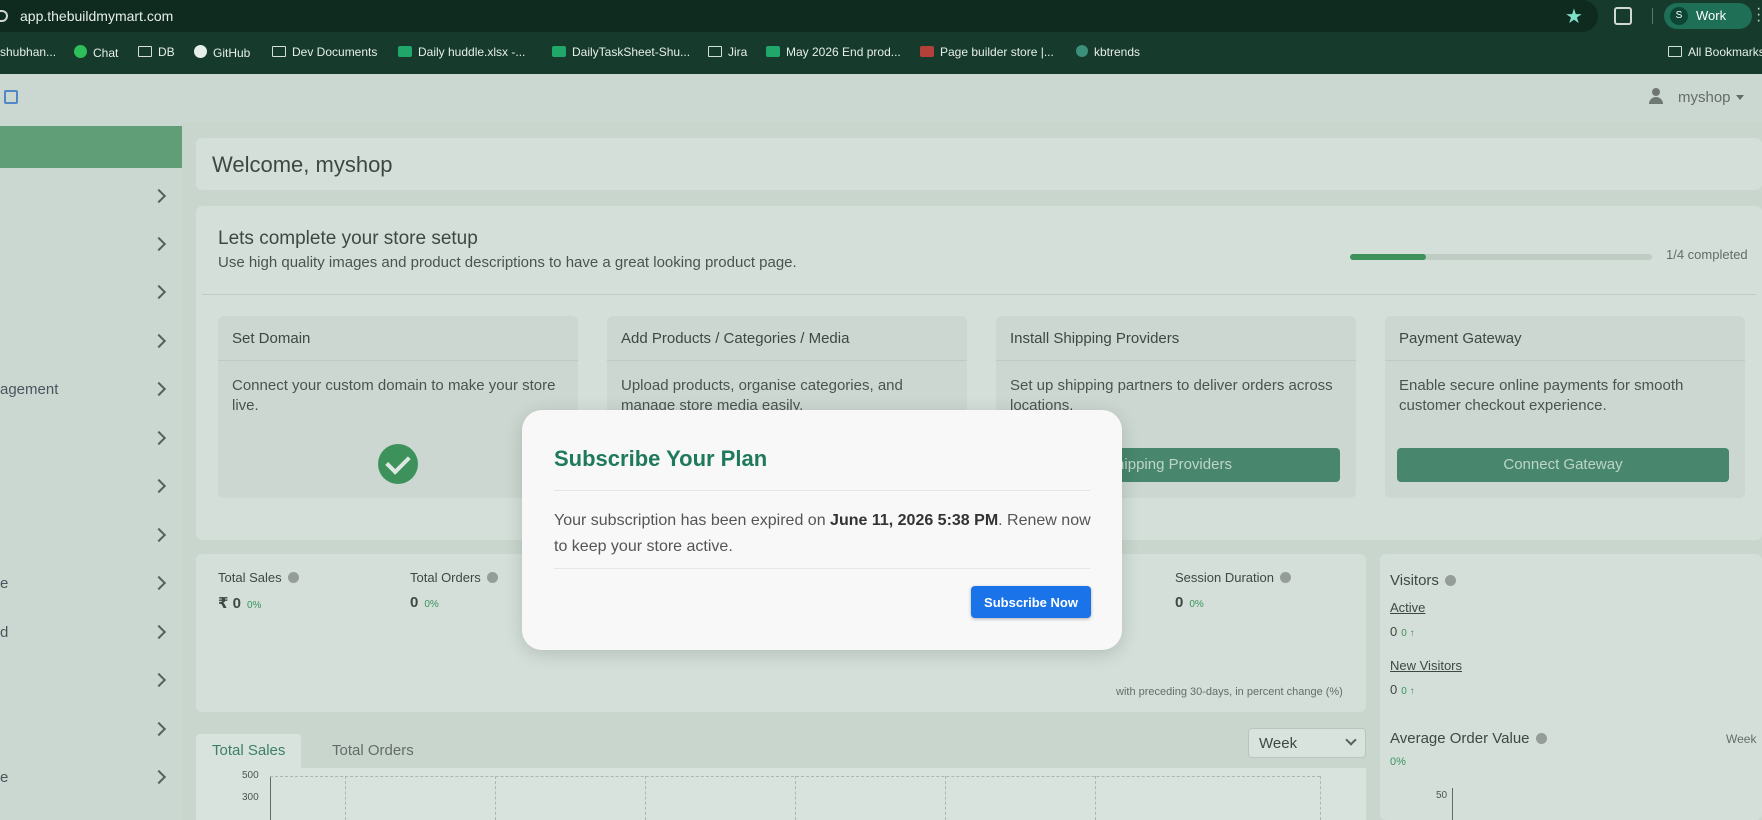  I want to click on bookmark-item: kbtrends, so click(1108, 52).